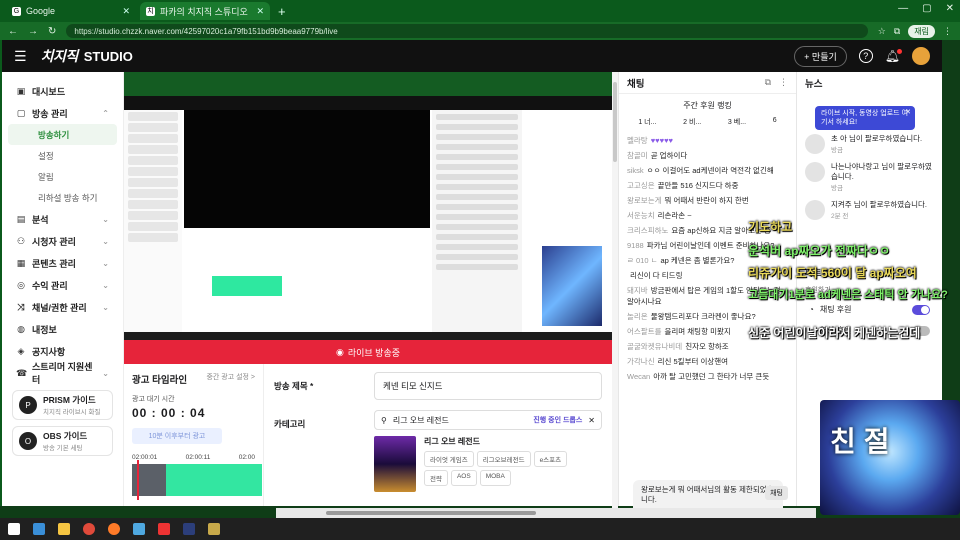  Describe the element at coordinates (13, 31) in the screenshot. I see `back-icon: ←` at that location.